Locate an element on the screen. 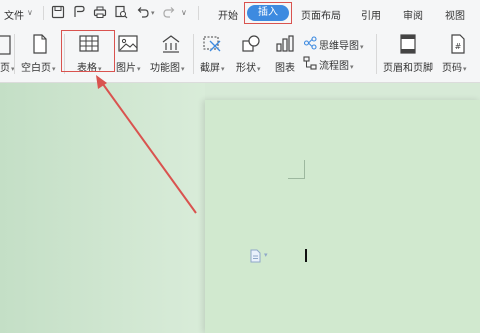 This screenshot has height=333, width=480. annotation-arrow-line is located at coordinates (148, 146).